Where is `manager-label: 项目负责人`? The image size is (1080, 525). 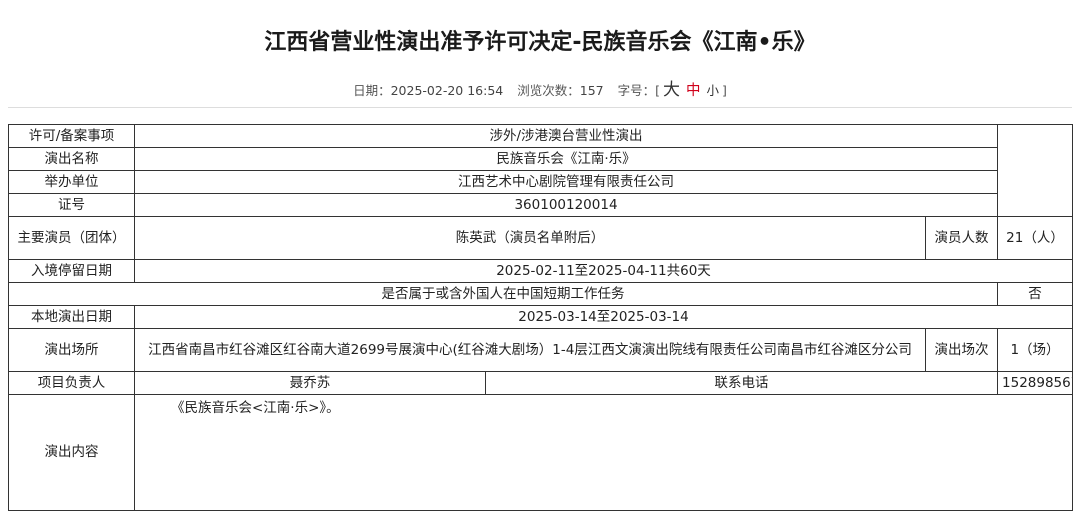
manager-label: 项目负责人 is located at coordinates (71, 383).